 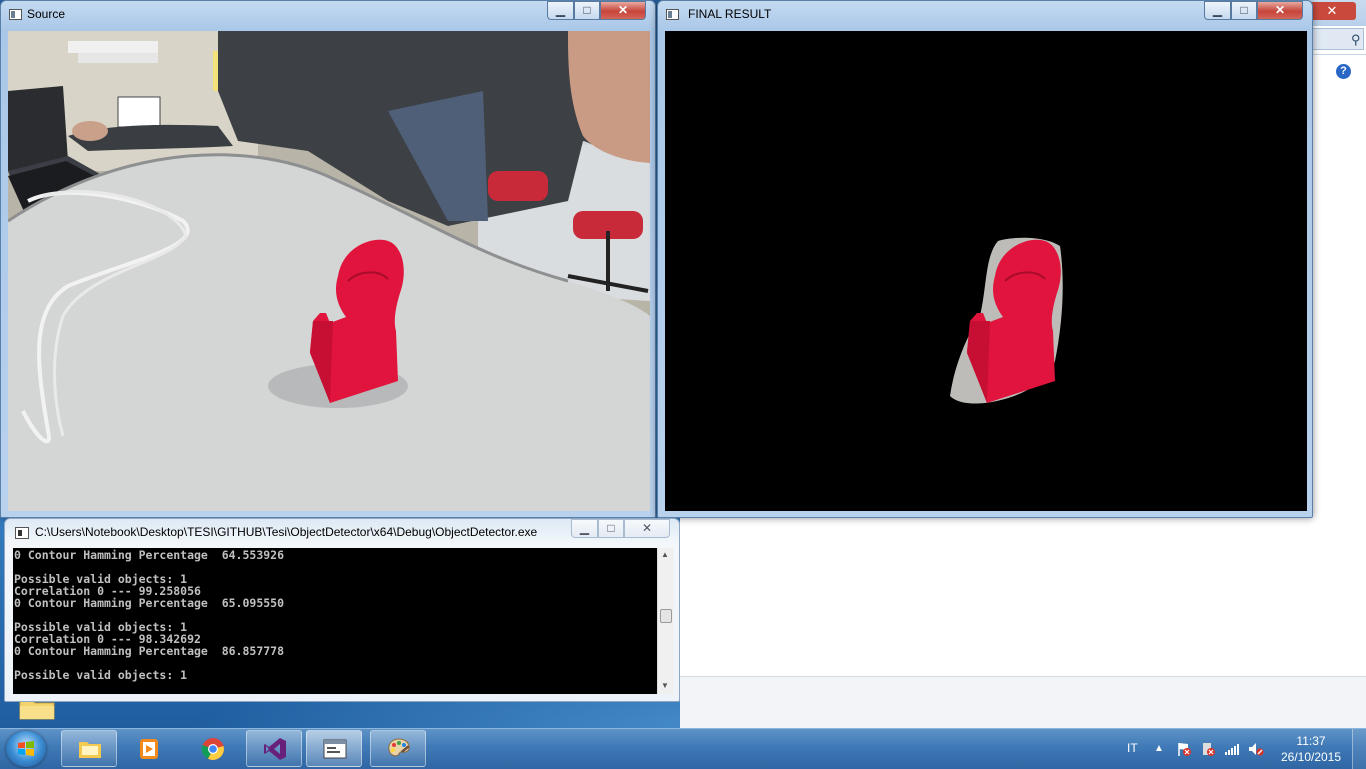 I want to click on console-app-icon, so click(x=22, y=533).